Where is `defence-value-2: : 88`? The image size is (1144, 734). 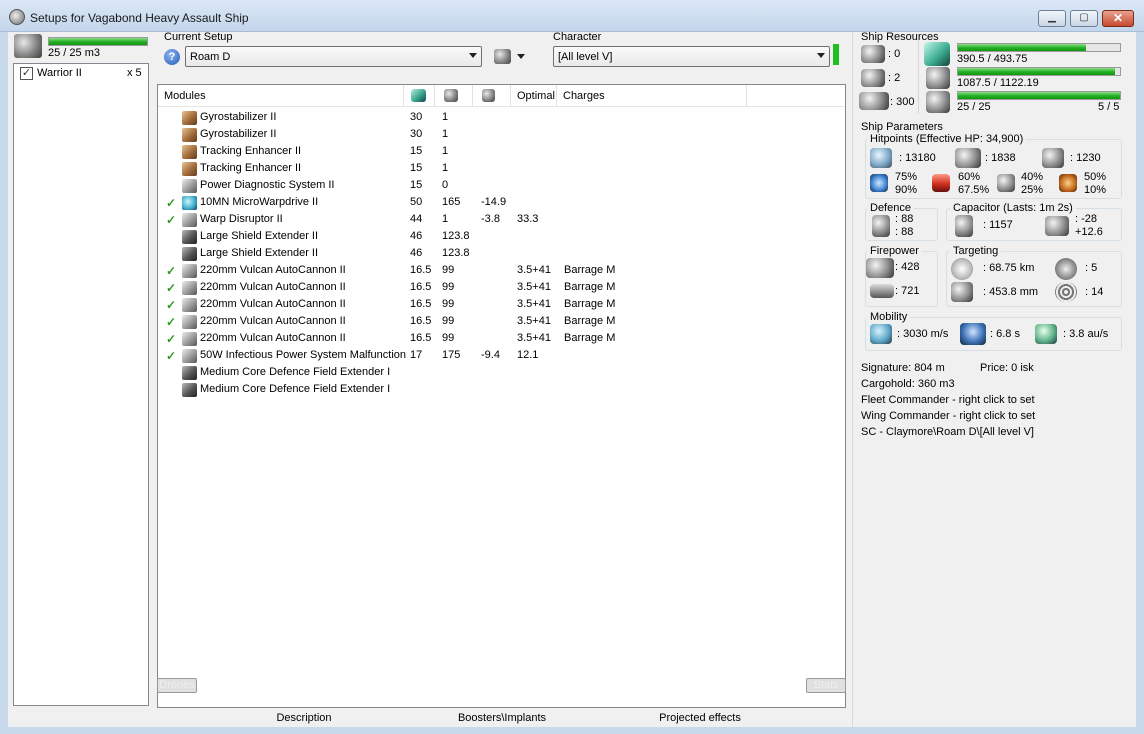
defence-value-2: : 88 is located at coordinates (904, 232).